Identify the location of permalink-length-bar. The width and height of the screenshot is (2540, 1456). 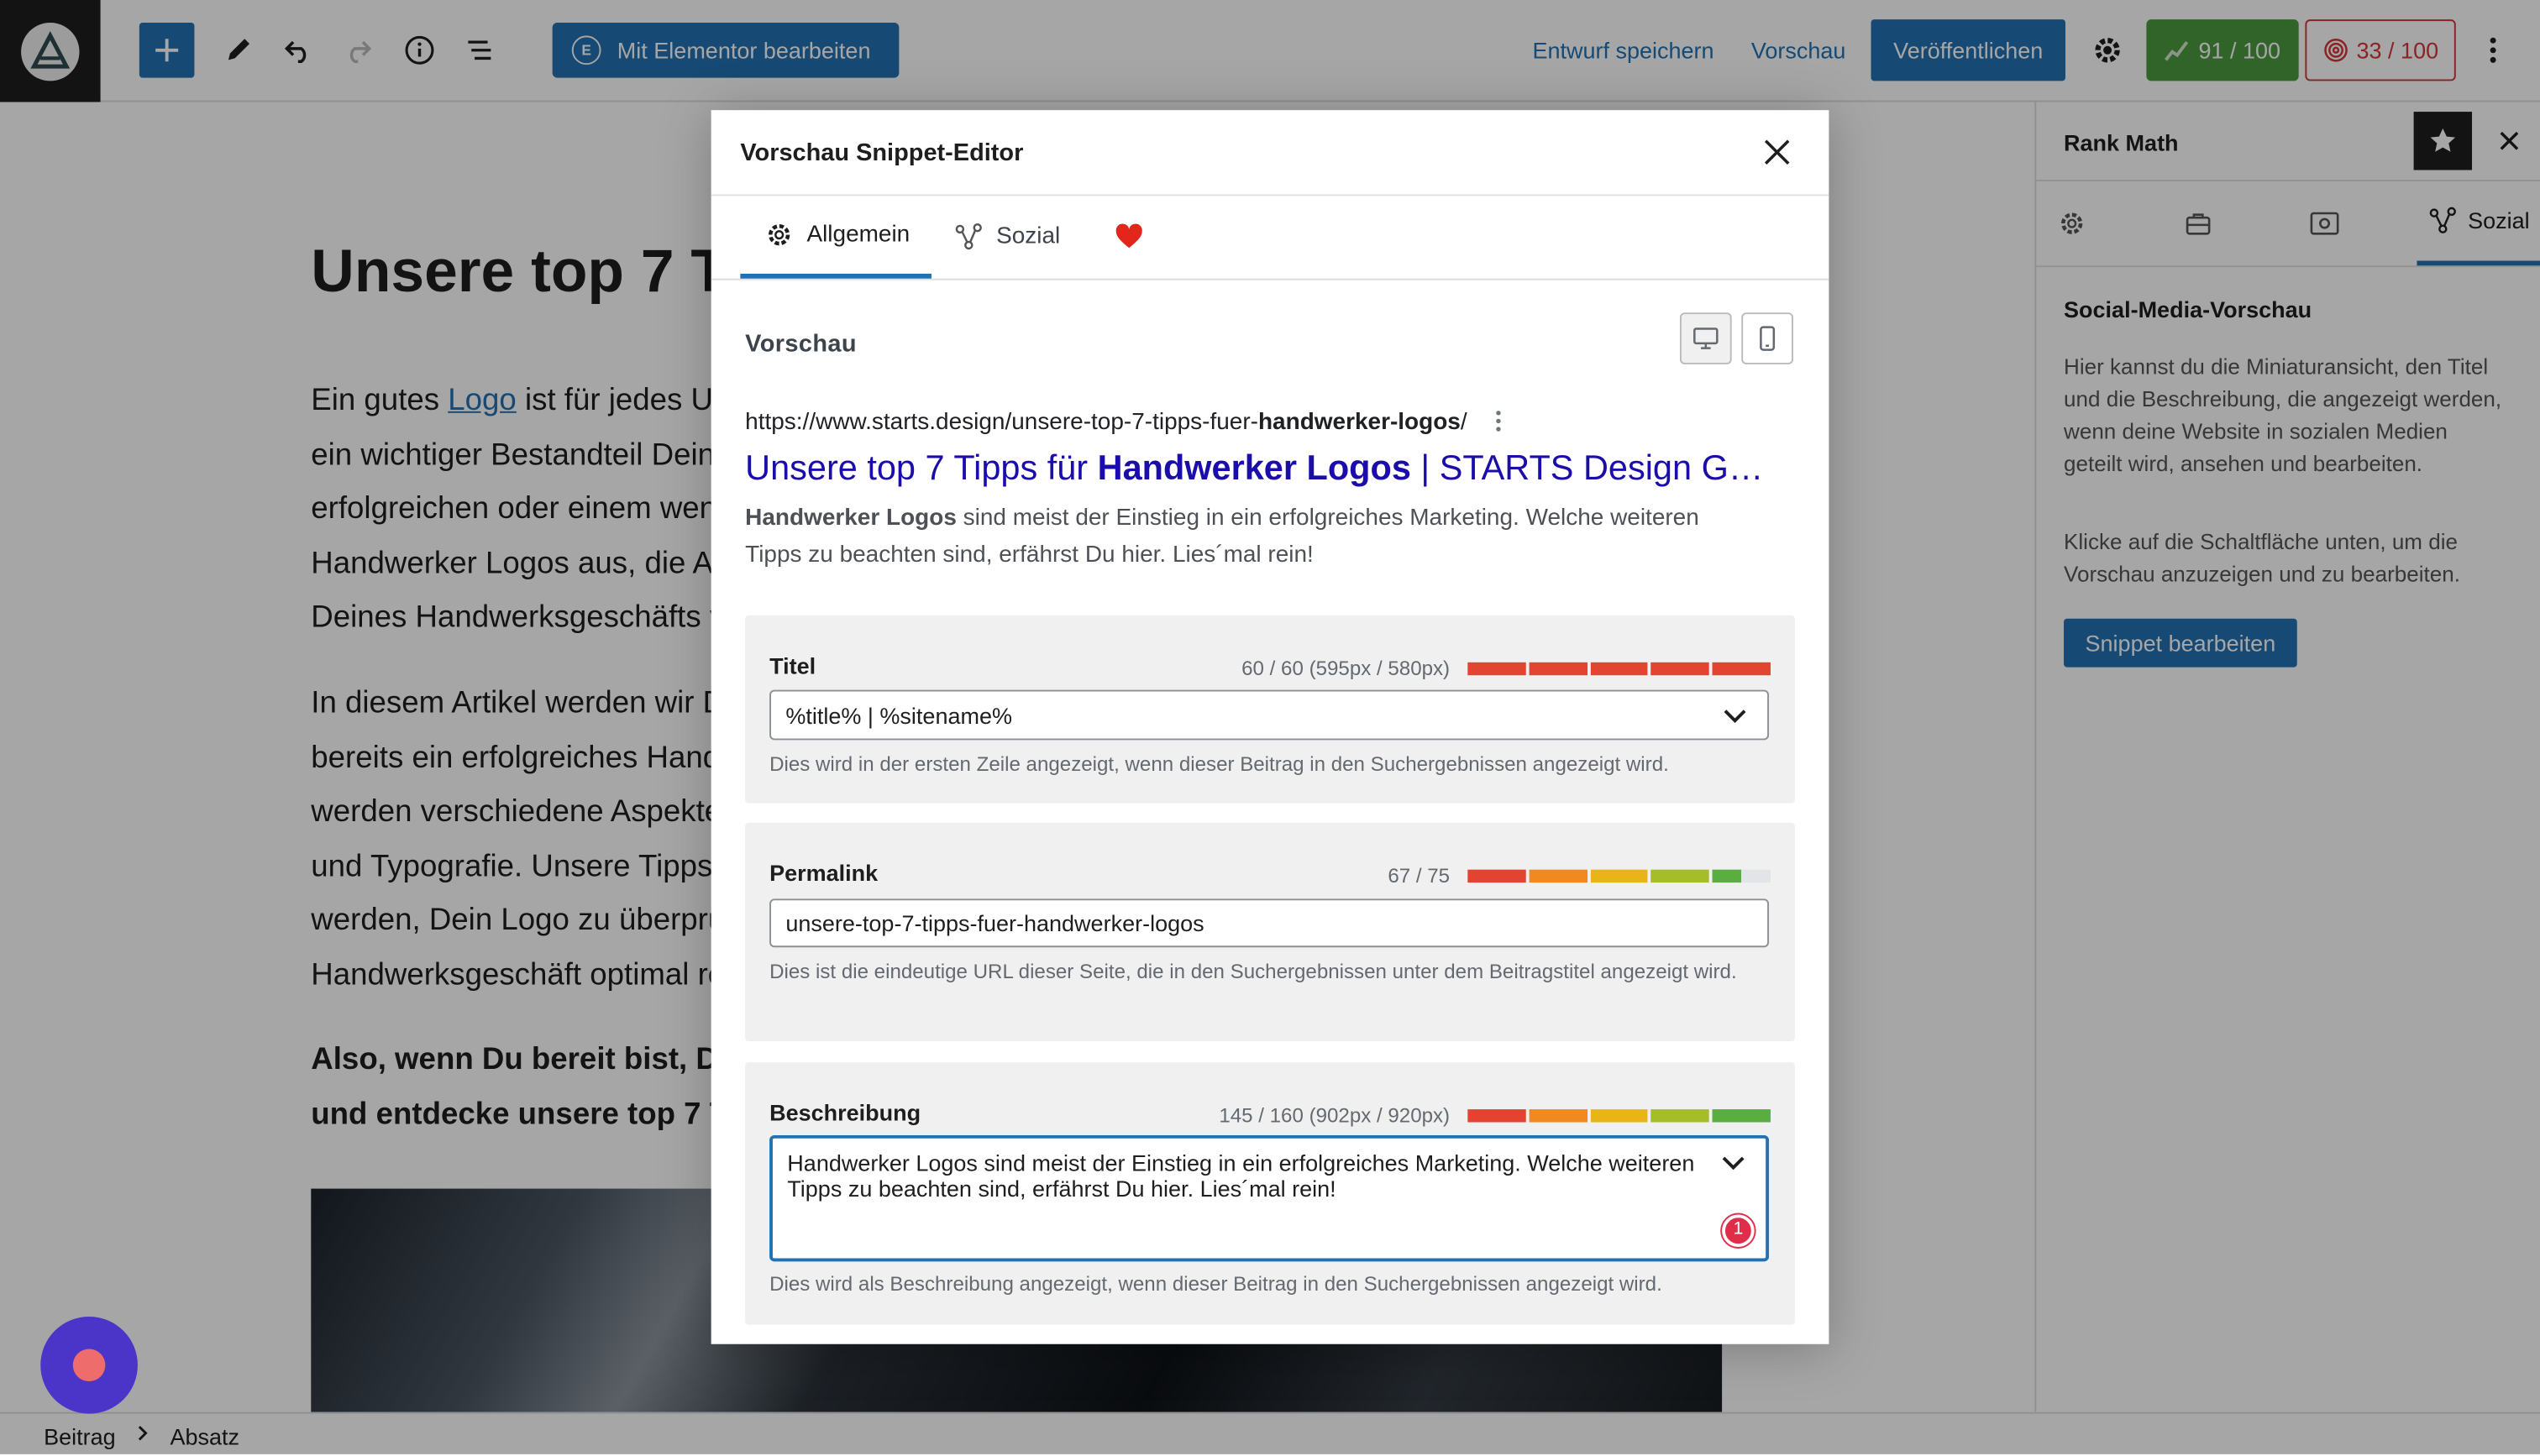
(1619, 876).